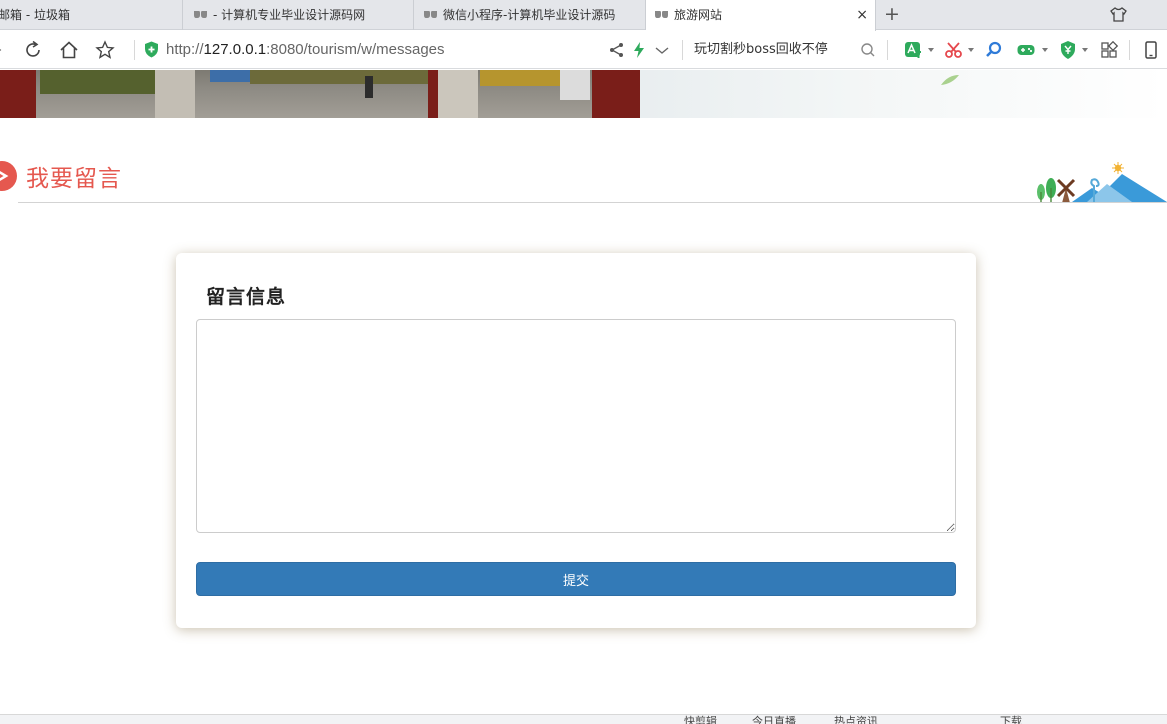 Image resolution: width=1167 pixels, height=724 pixels. Describe the element at coordinates (1109, 50) in the screenshot. I see `apps-grid-icon` at that location.